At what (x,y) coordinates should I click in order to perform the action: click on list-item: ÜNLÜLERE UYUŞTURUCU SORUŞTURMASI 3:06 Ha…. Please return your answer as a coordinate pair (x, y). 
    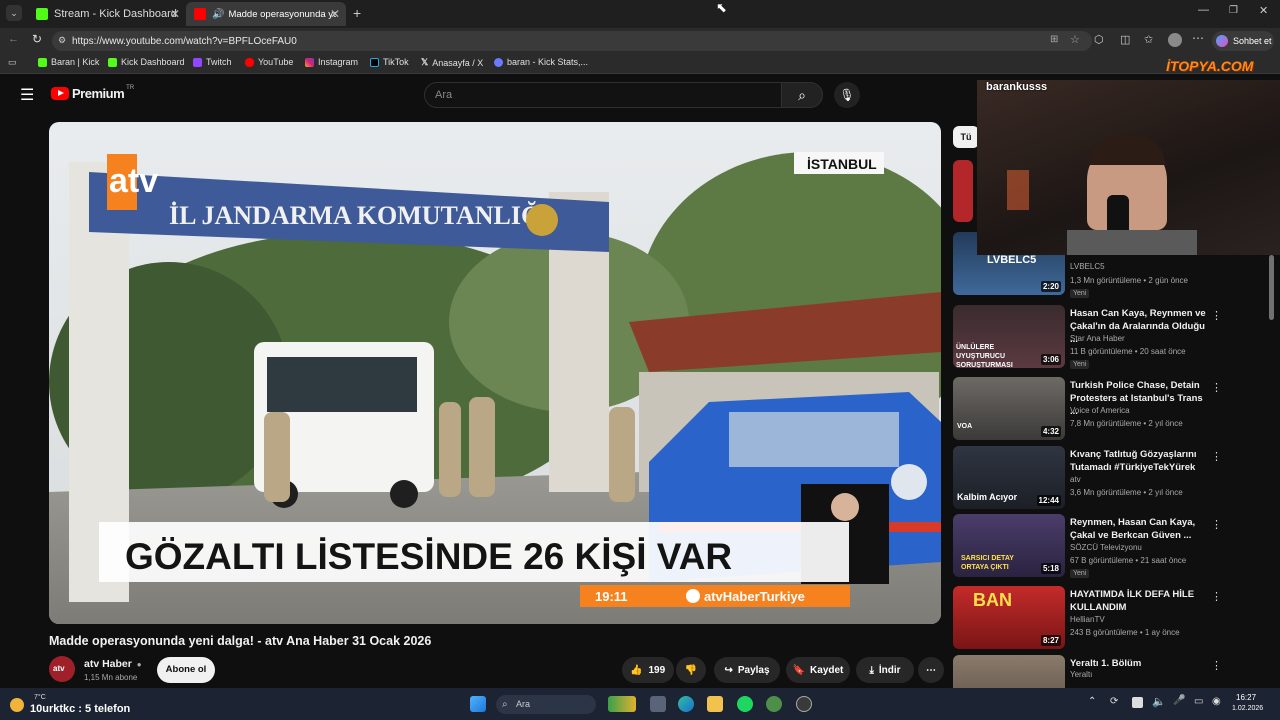
    Looking at the image, I should click on (1113, 338).